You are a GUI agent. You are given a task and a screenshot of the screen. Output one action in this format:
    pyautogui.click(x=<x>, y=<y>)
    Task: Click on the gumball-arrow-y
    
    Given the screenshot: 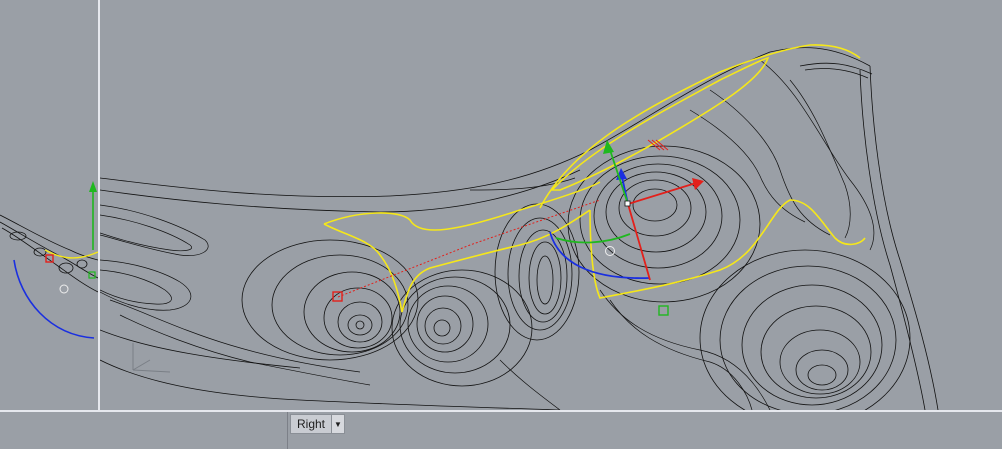 What is the action you would take?
    pyautogui.click(x=93, y=186)
    